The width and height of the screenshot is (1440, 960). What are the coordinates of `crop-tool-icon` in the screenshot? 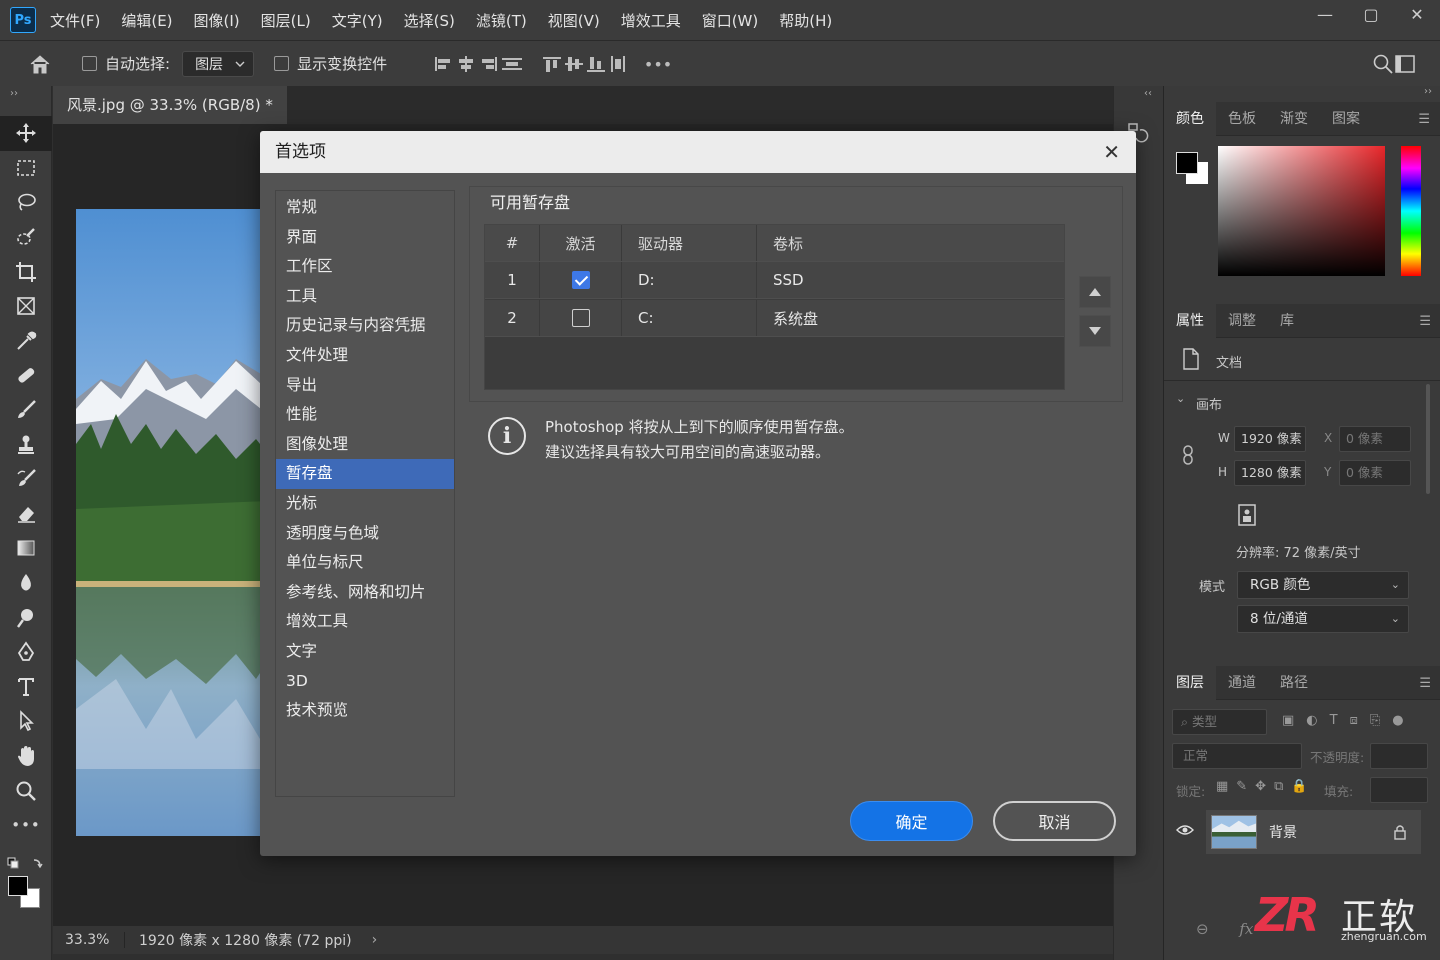 It's located at (26, 271).